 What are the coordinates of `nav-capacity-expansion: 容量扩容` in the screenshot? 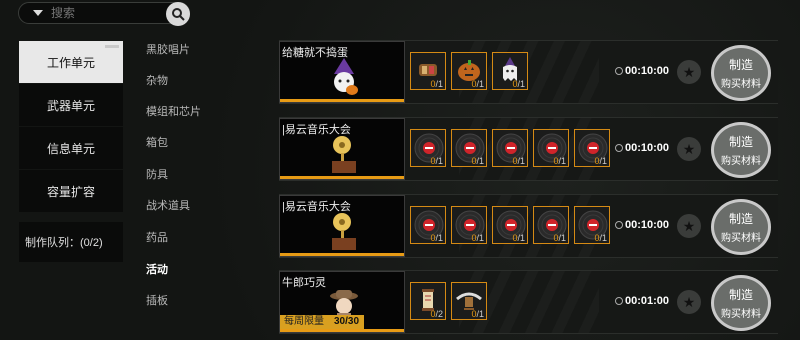 It's located at (71, 191).